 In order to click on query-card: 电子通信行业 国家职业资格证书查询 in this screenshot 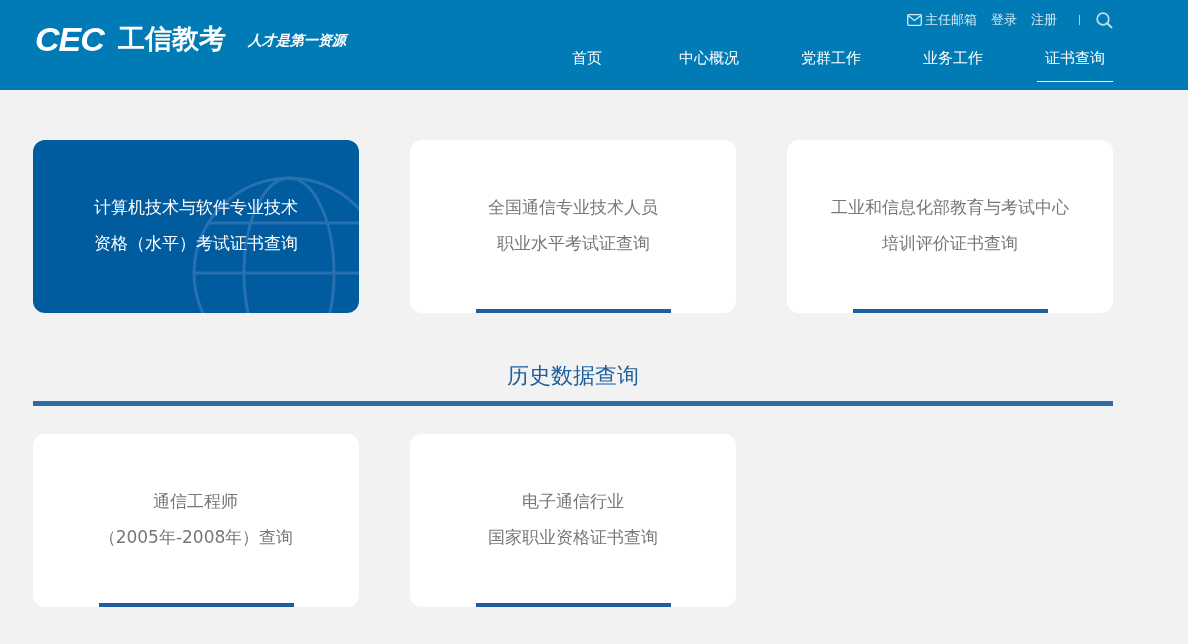, I will do `click(573, 520)`.